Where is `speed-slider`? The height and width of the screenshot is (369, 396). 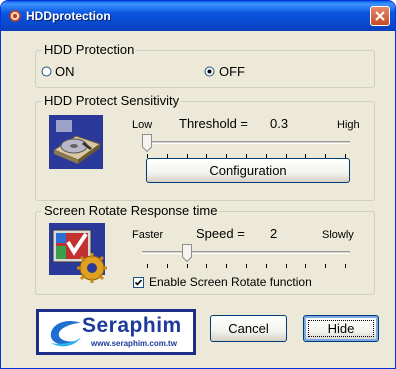 speed-slider is located at coordinates (246, 256).